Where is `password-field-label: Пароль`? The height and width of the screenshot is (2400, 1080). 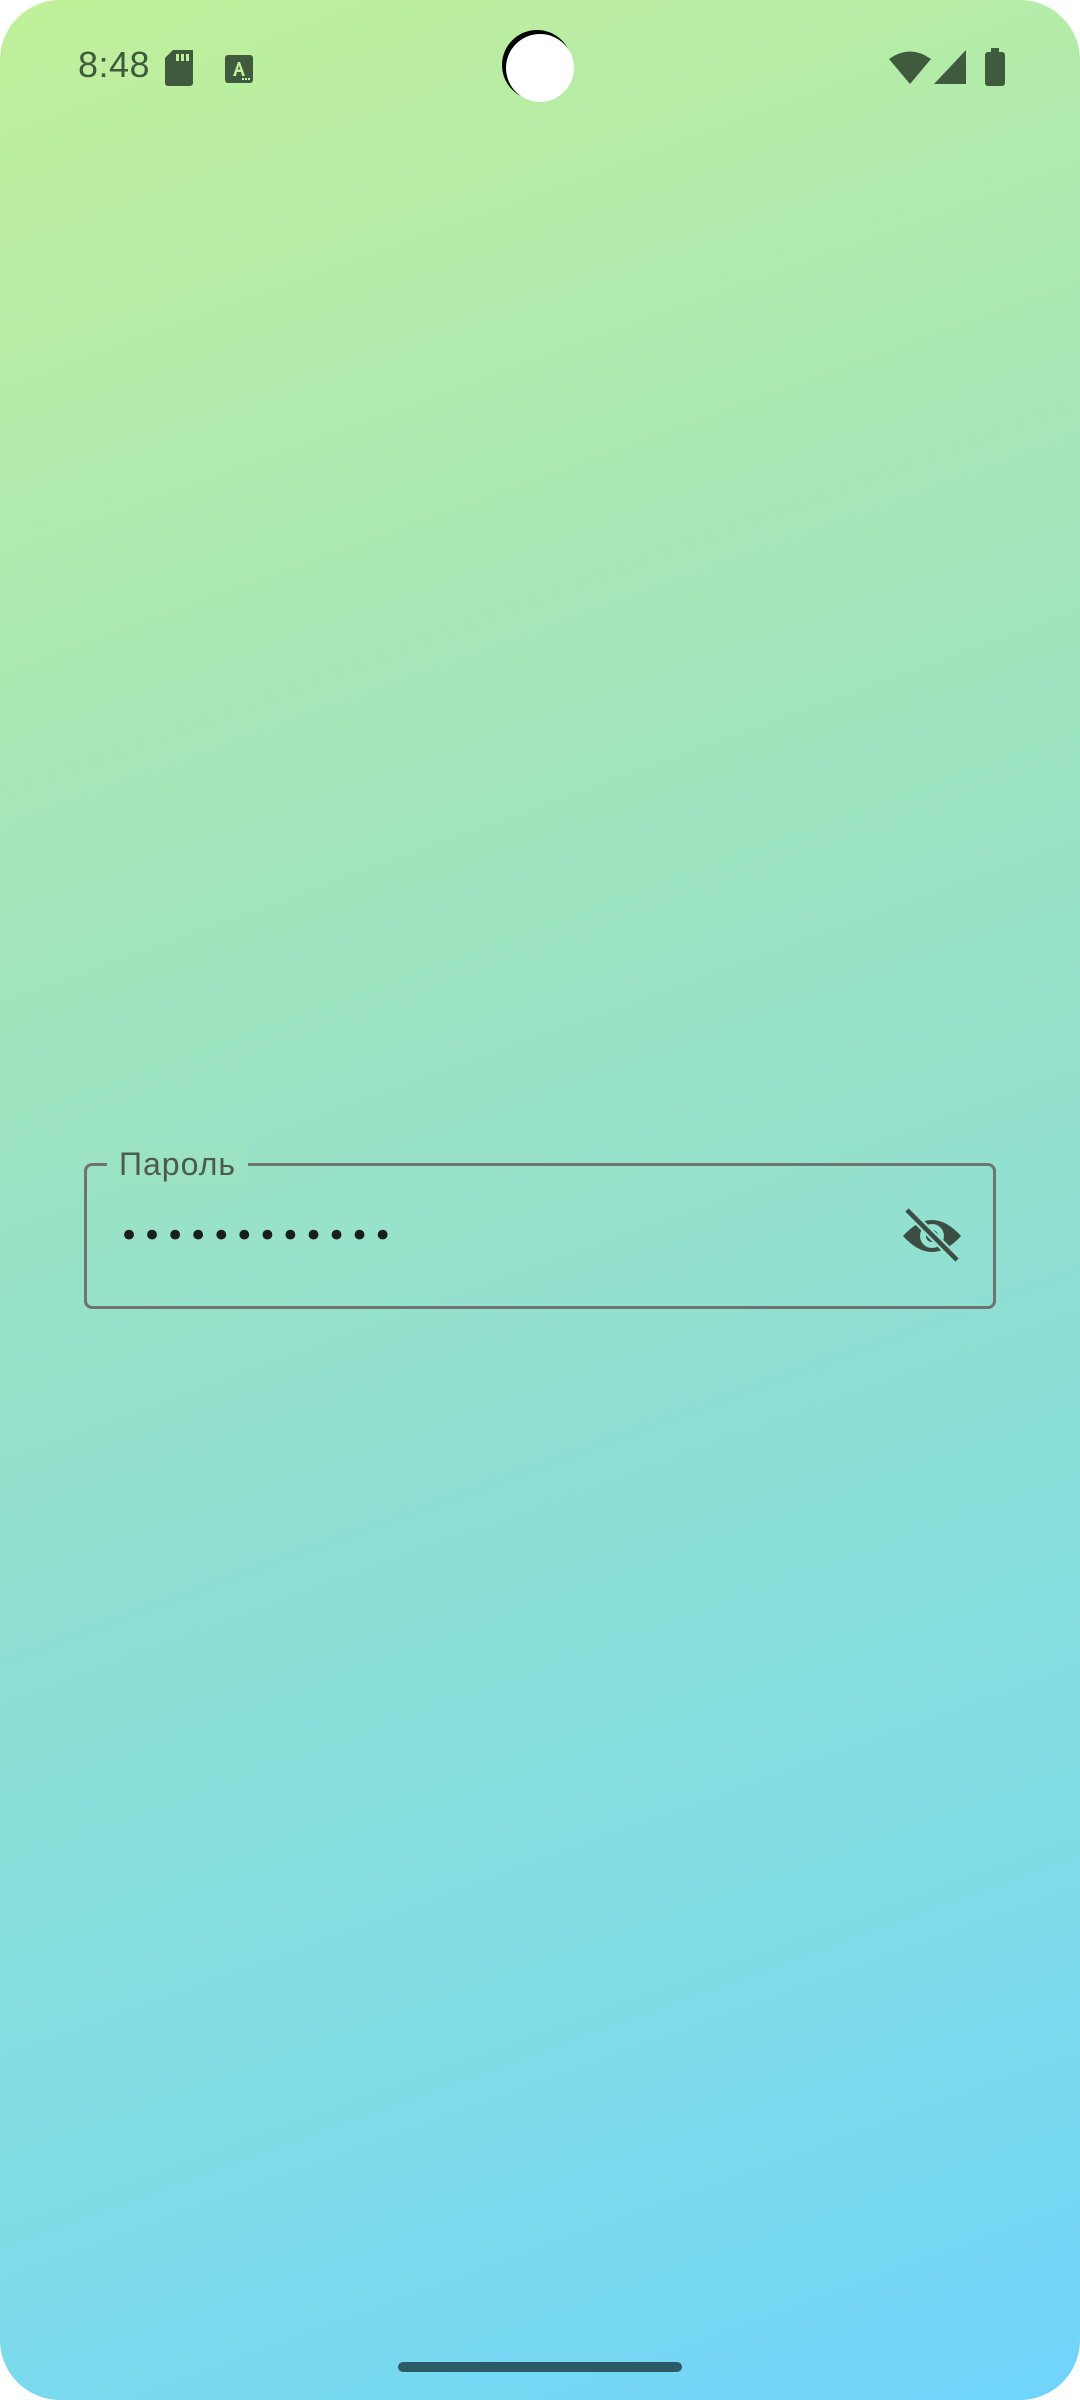 password-field-label: Пароль is located at coordinates (178, 1164).